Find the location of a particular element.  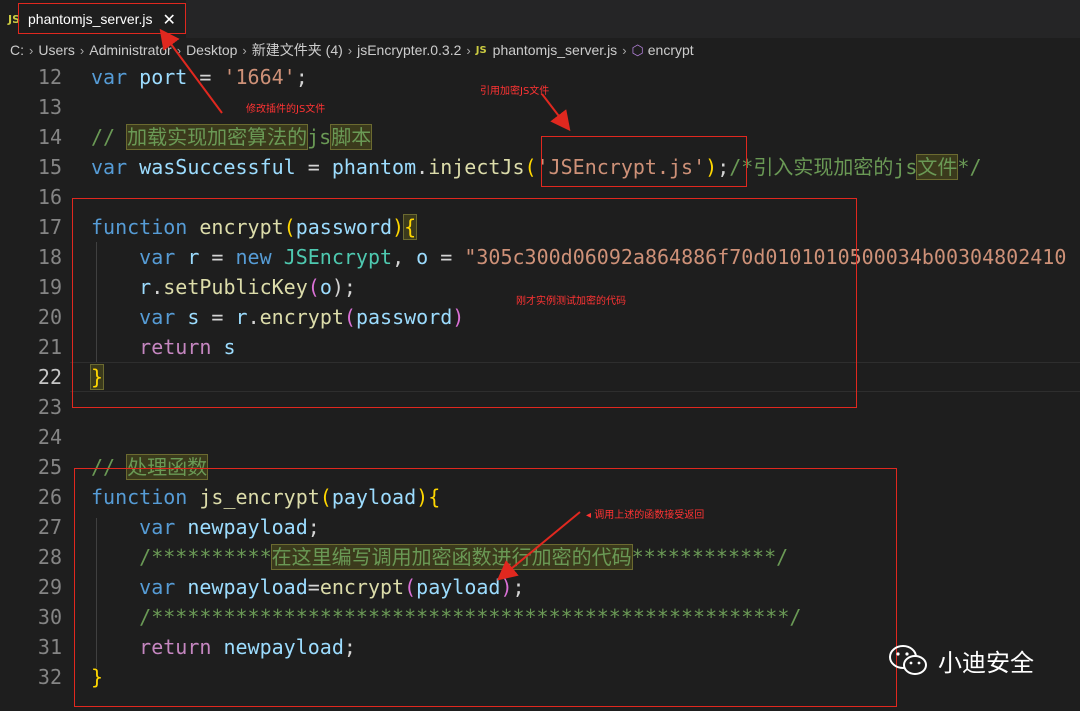

wechat-icon is located at coordinates (908, 659).